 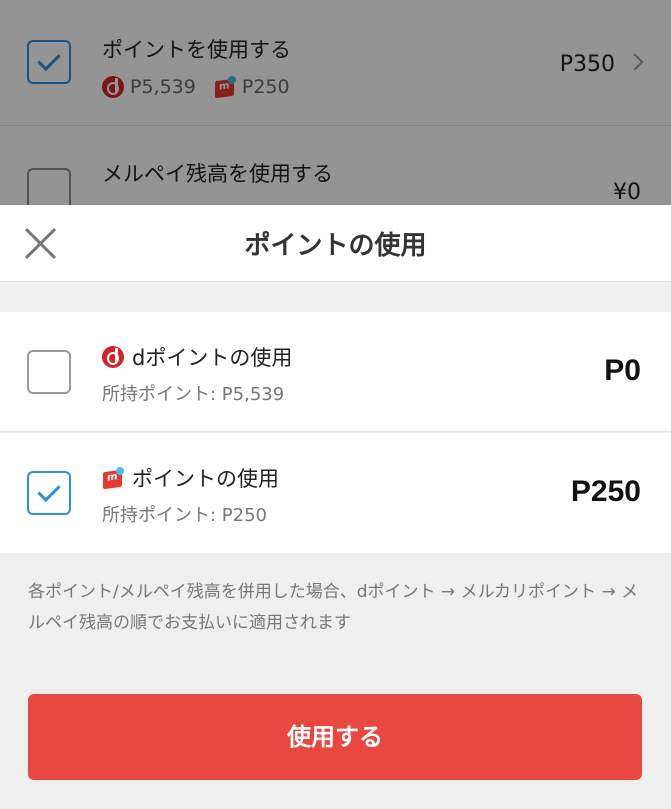 I want to click on d-point-icon, so click(x=113, y=357).